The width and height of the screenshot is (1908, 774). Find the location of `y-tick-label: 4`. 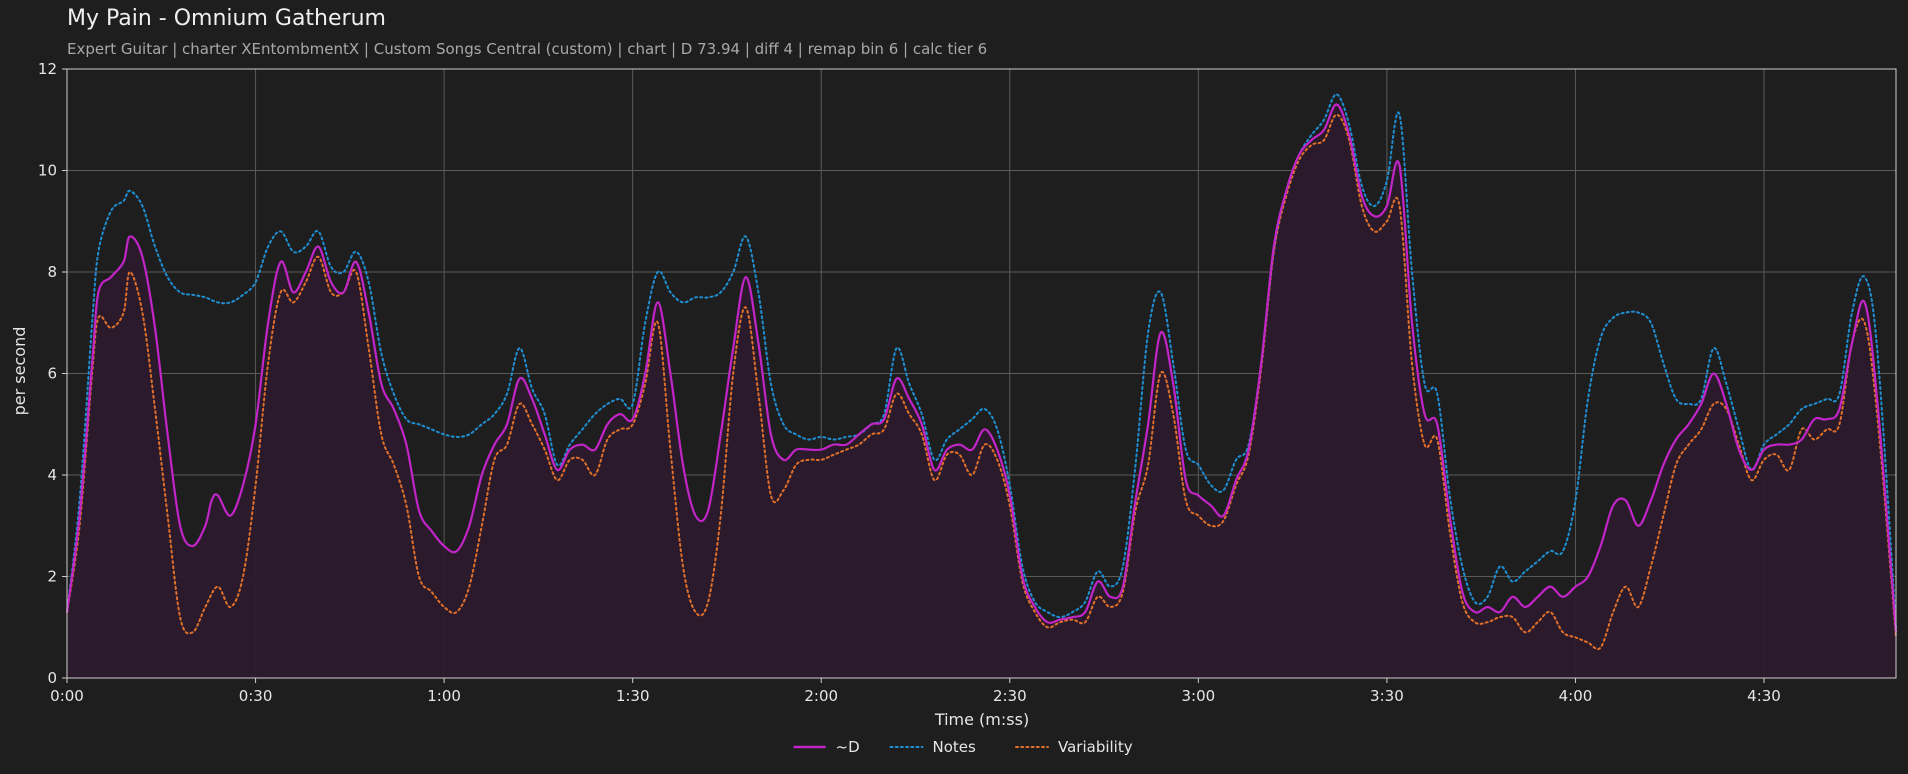

y-tick-label: 4 is located at coordinates (52, 475).